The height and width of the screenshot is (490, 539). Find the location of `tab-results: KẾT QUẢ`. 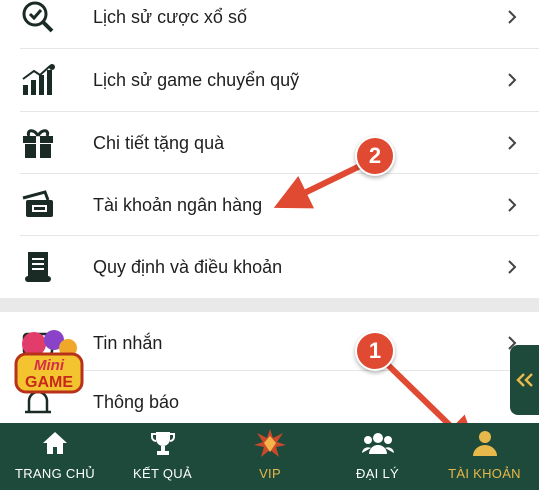

tab-results: KẾT QUẢ is located at coordinates (162, 456).